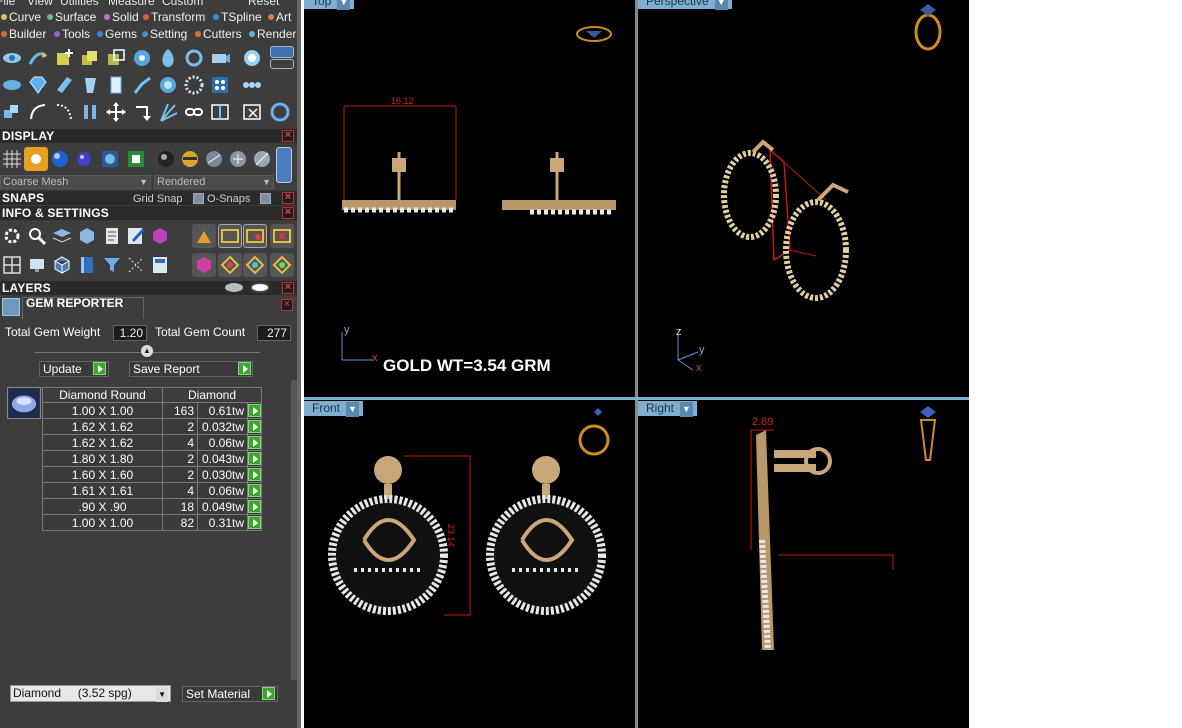 This screenshot has width=1182, height=728. I want to click on mesh-mode-select: Coarse Mesh ▼, so click(75, 182).